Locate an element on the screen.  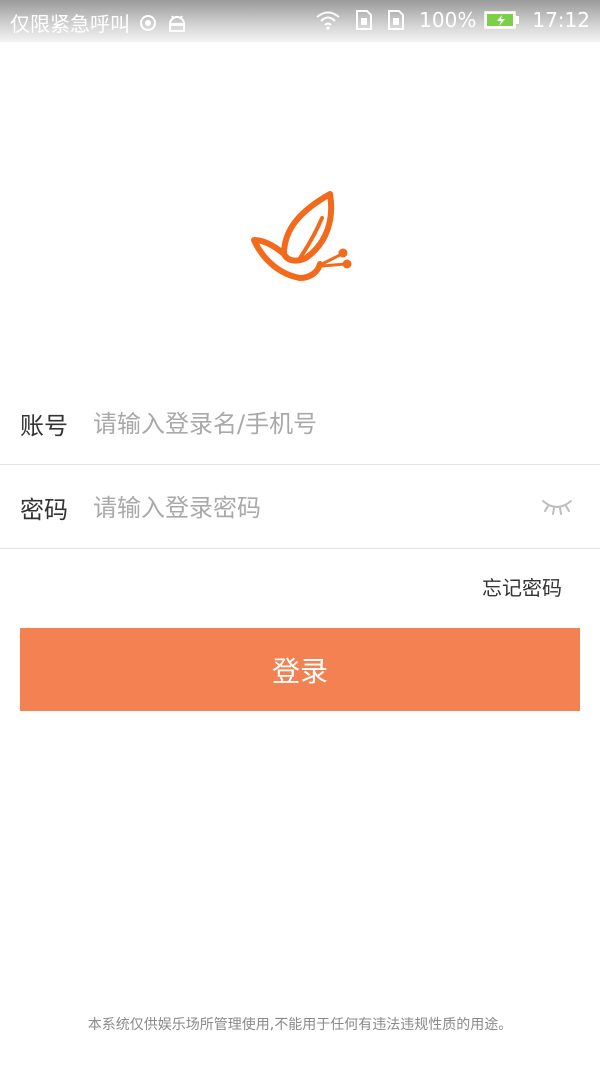
status-right: 100% 17:12 is located at coordinates (452, 20).